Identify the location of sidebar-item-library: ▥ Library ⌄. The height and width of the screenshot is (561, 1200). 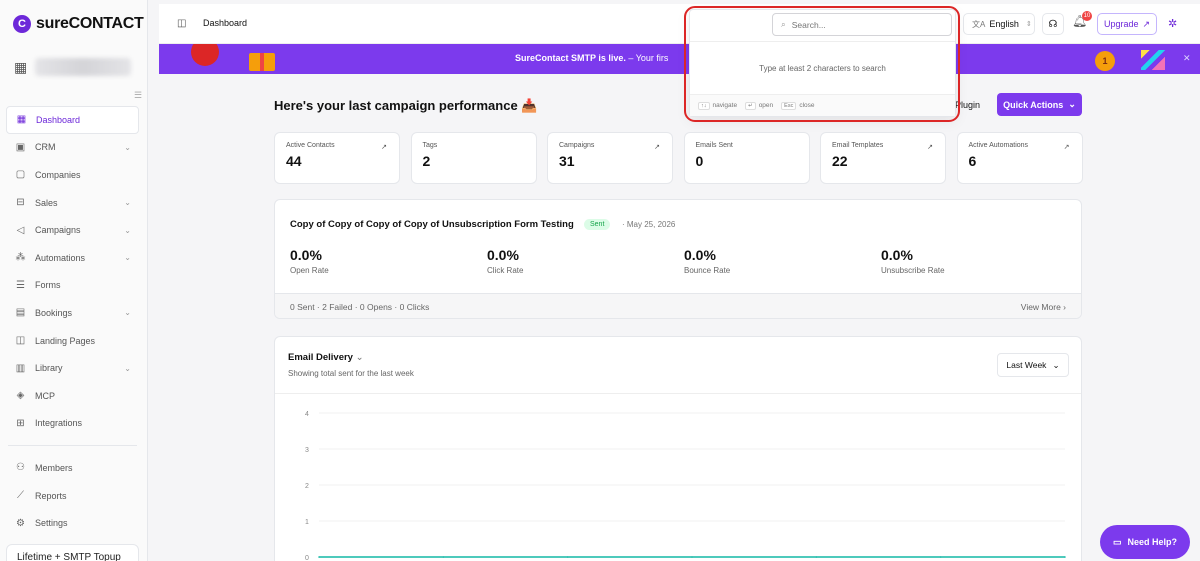
(72, 368).